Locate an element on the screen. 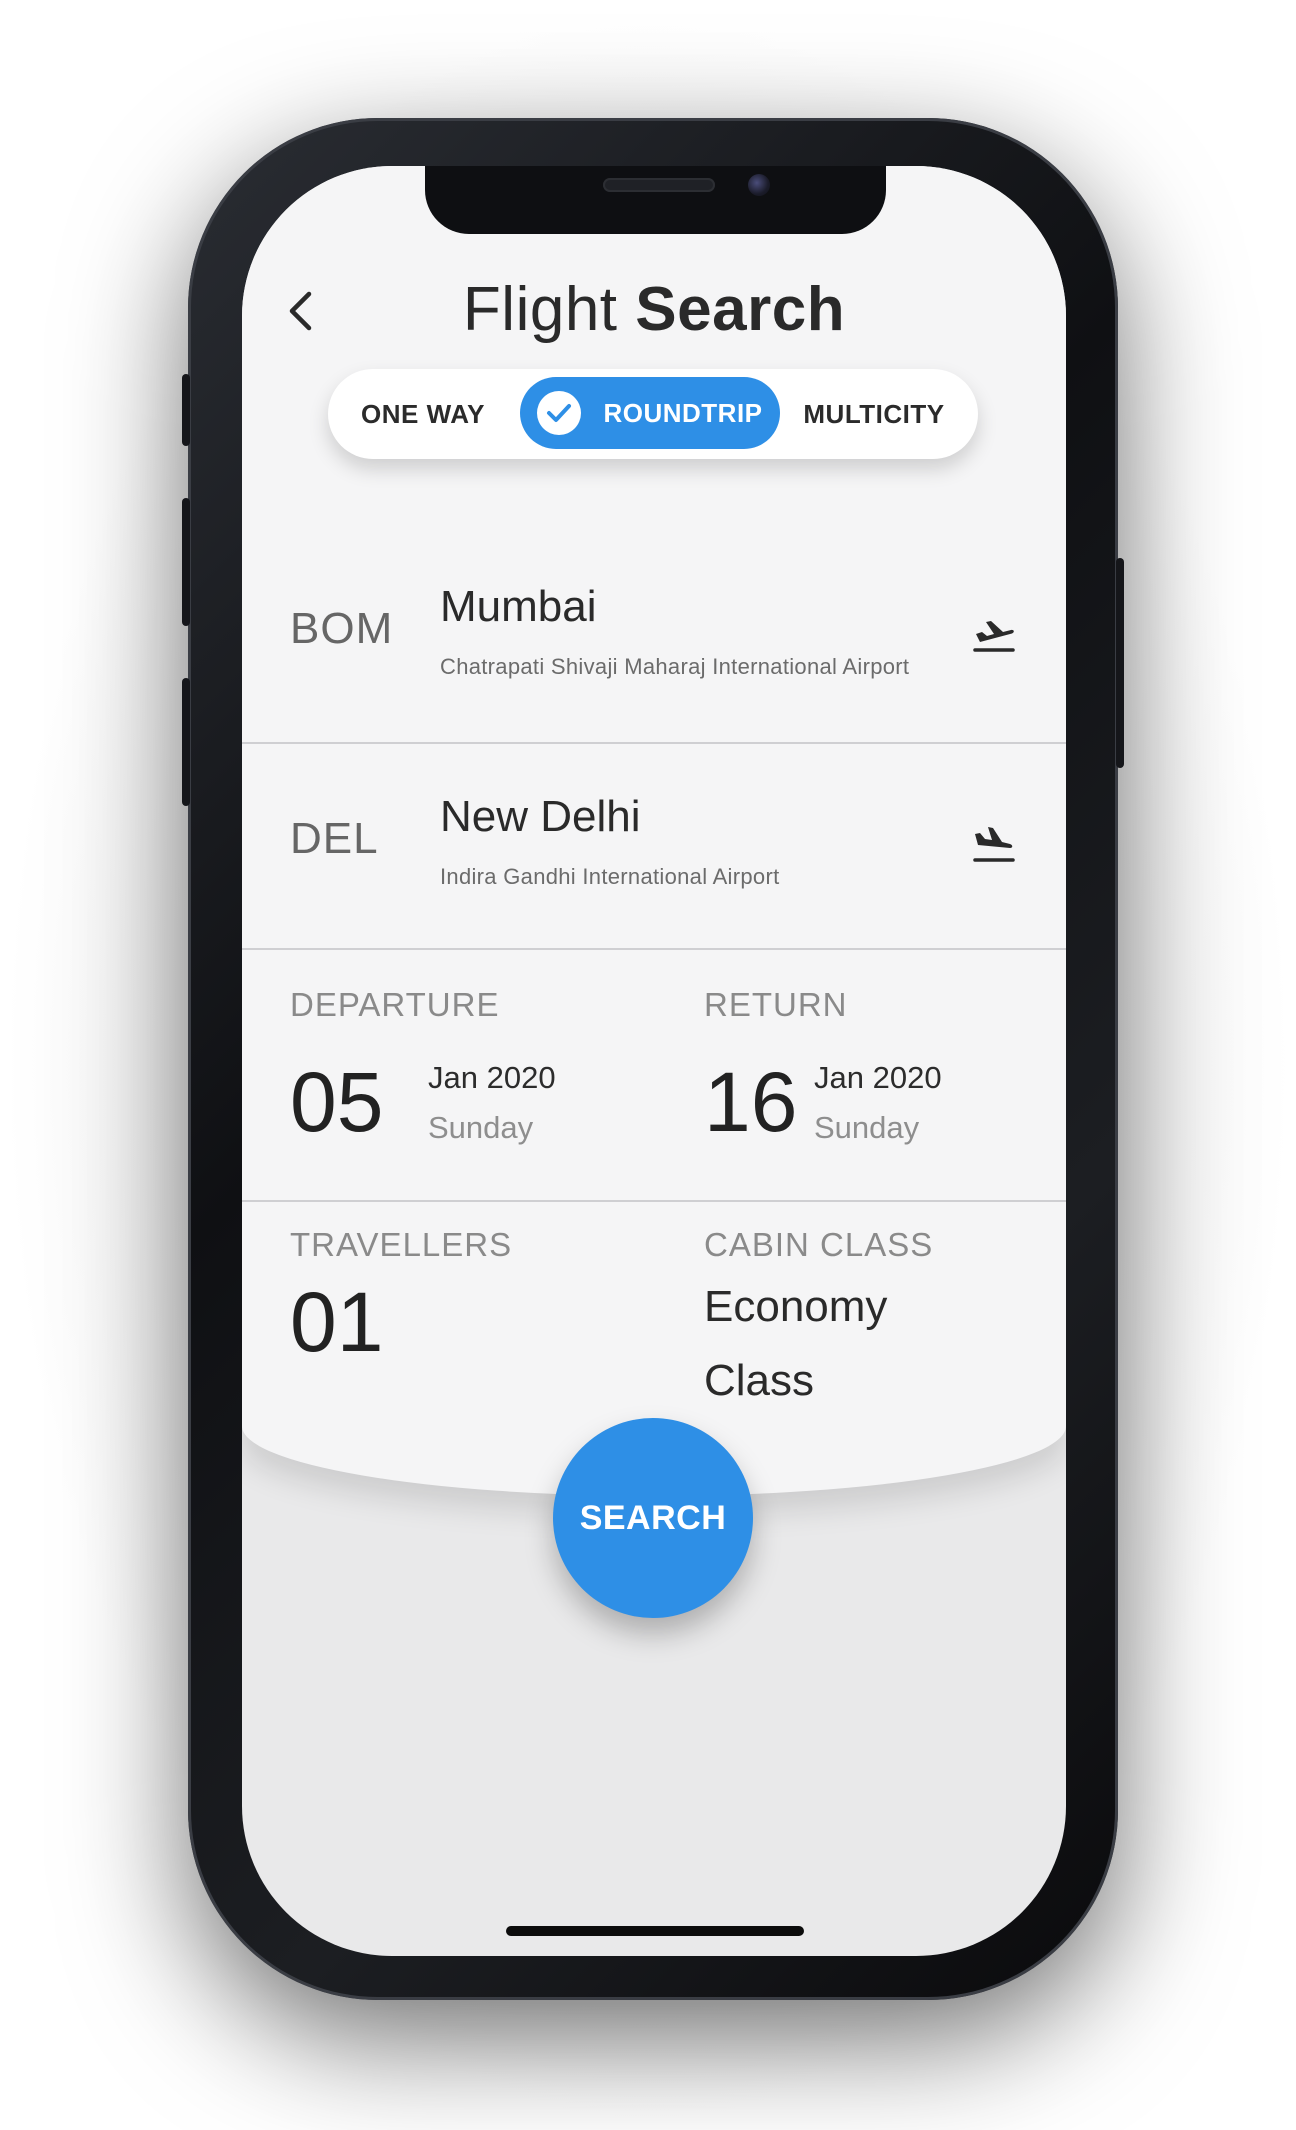 This screenshot has width=1296, height=2130. trip-type-roundtrip: ROUNDTRIP is located at coordinates (650, 413).